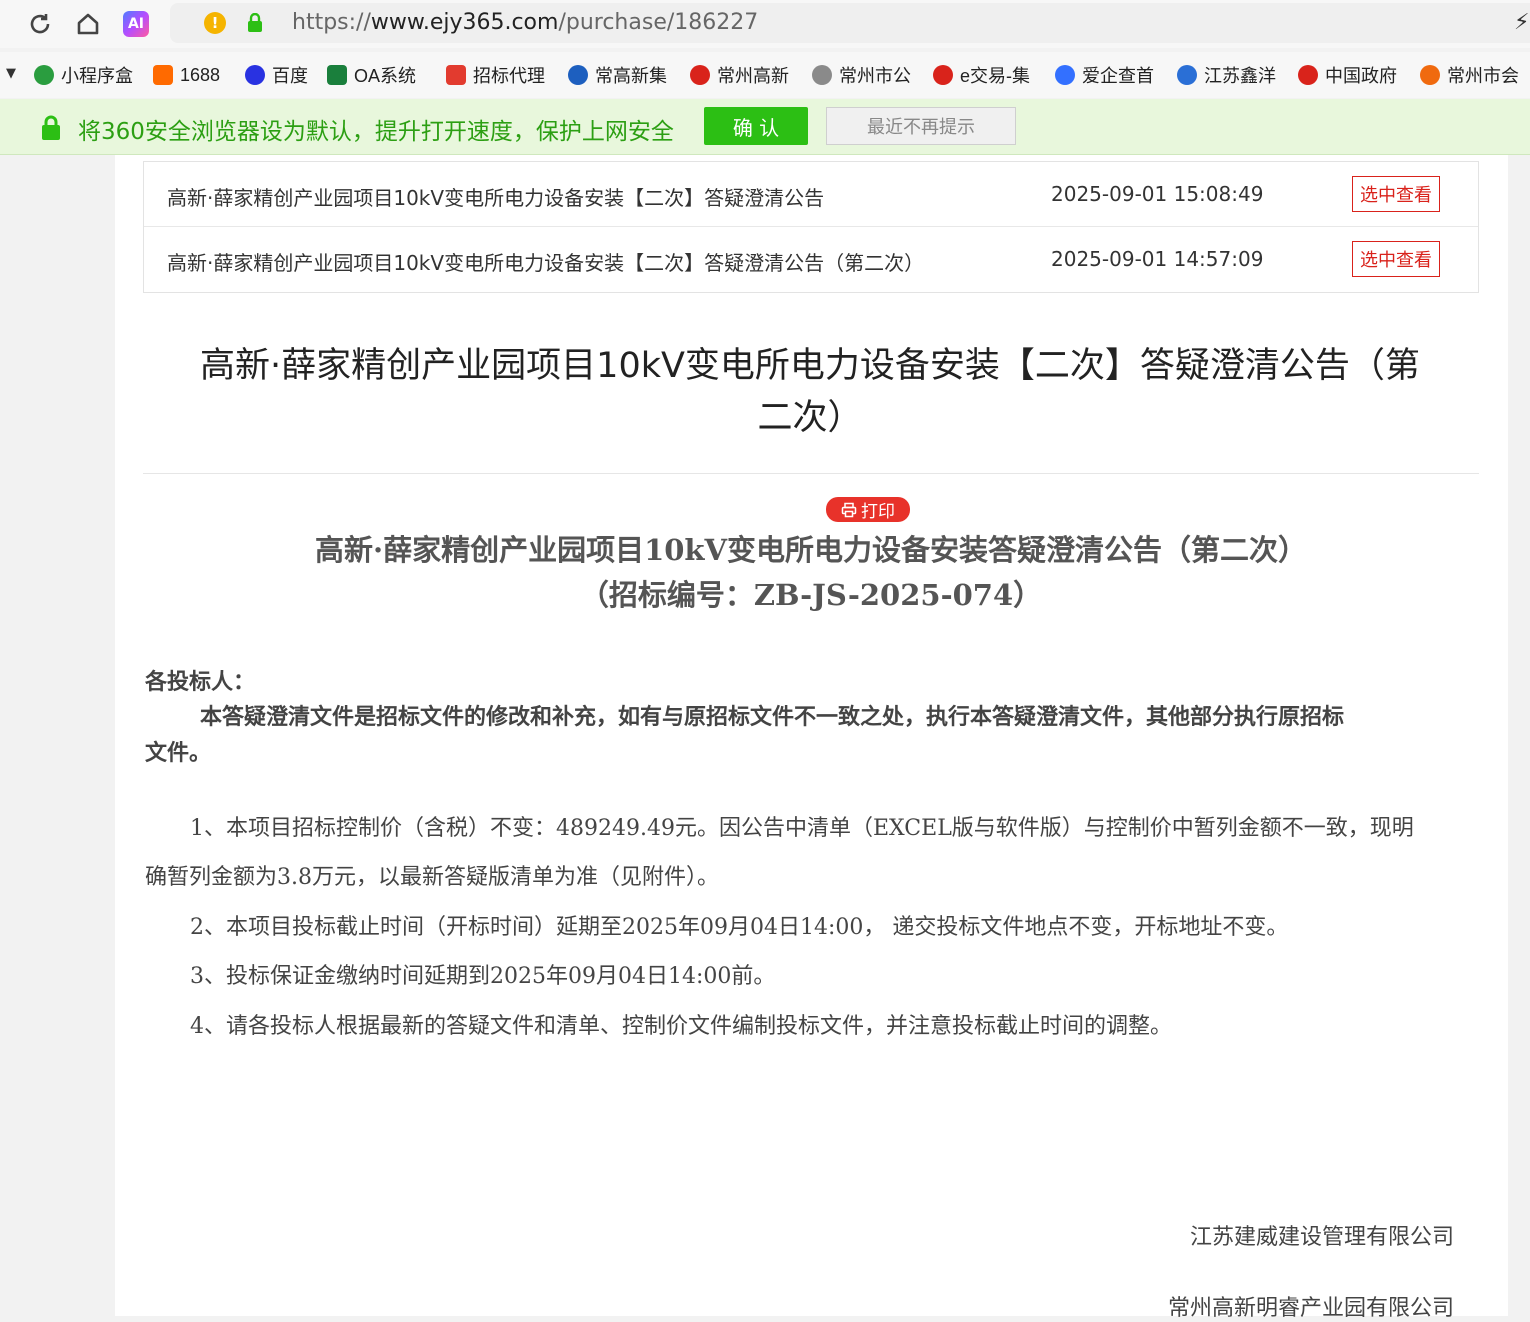  What do you see at coordinates (40, 24) in the screenshot?
I see `reload-icon` at bounding box center [40, 24].